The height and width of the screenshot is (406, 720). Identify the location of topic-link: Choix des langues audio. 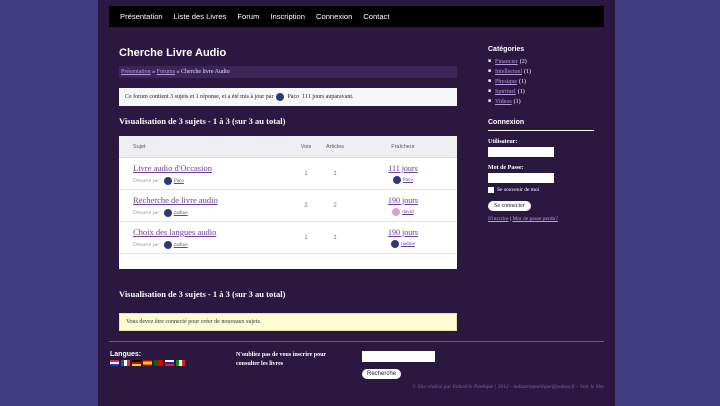
(215, 232).